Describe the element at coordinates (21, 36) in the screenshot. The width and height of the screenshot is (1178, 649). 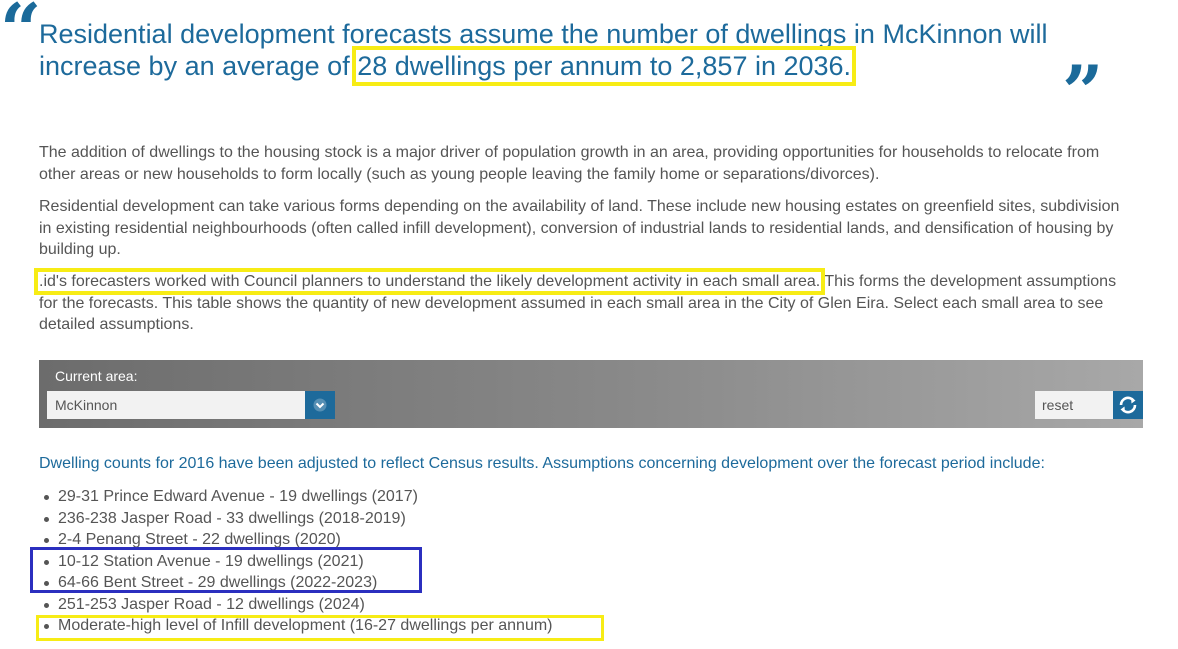
I see `quote-open-icon: “` at that location.